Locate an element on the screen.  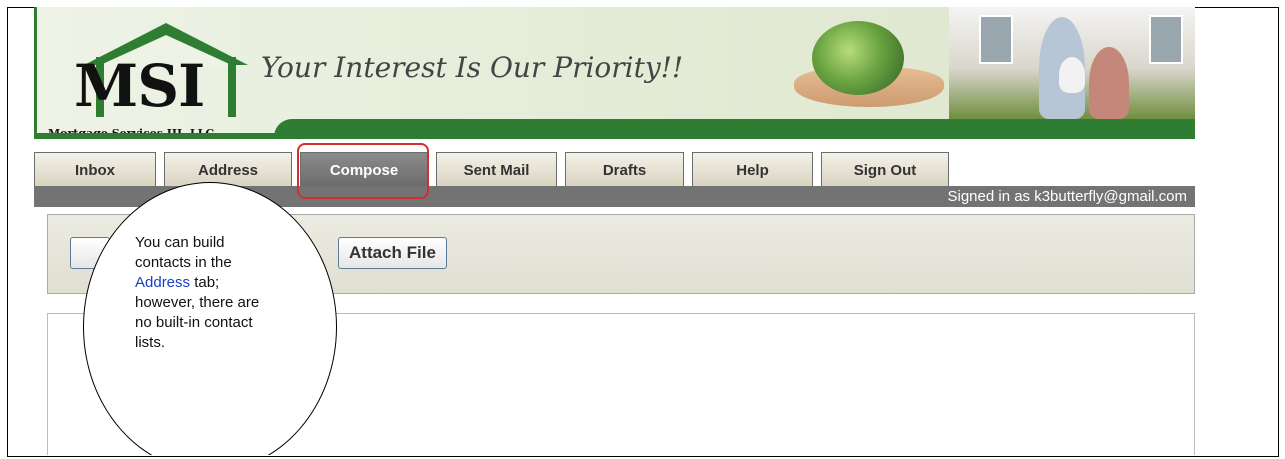
callout-address-link: Address is located at coordinates (163, 282).